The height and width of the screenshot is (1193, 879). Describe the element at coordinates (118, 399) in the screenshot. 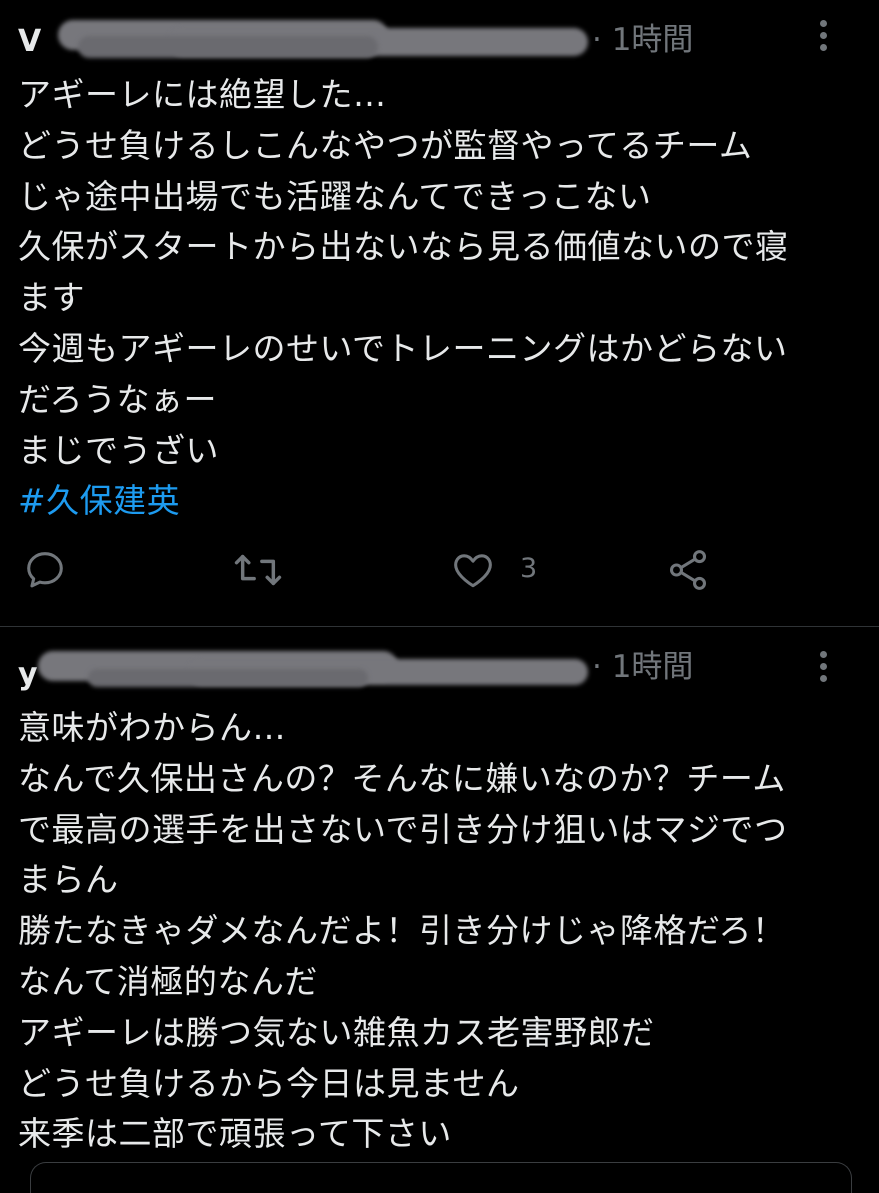

I see `tweet-line: だろうなぁー` at that location.